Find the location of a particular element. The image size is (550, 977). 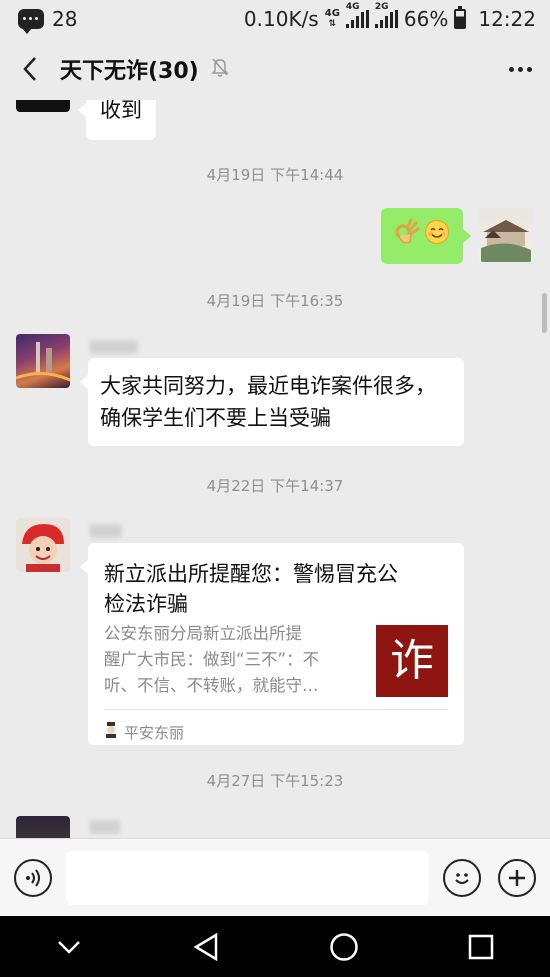

back-triangle-icon is located at coordinates (206, 946).